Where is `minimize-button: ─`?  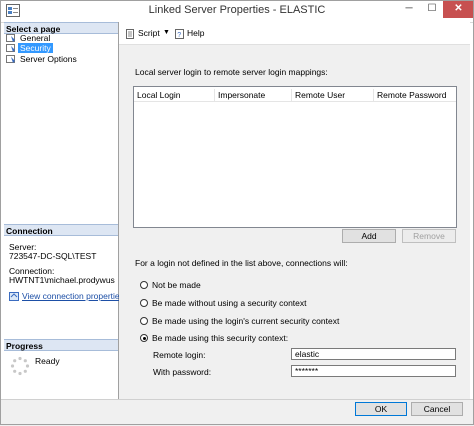
minimize-button: ─ is located at coordinates (409, 9).